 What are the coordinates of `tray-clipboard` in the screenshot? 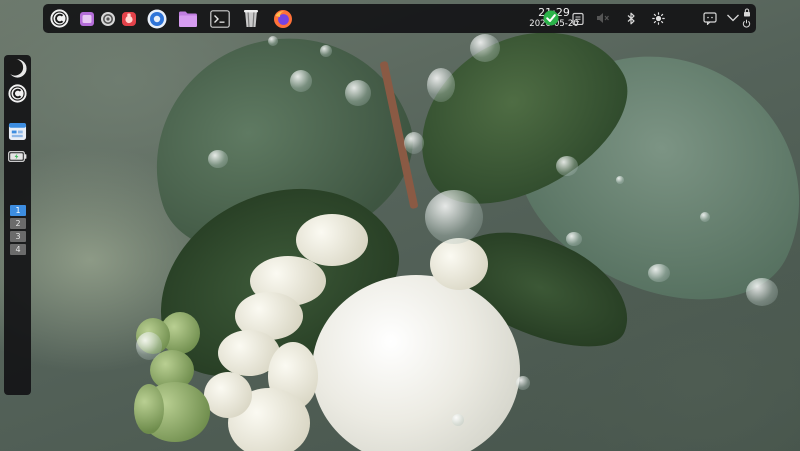 It's located at (578, 18).